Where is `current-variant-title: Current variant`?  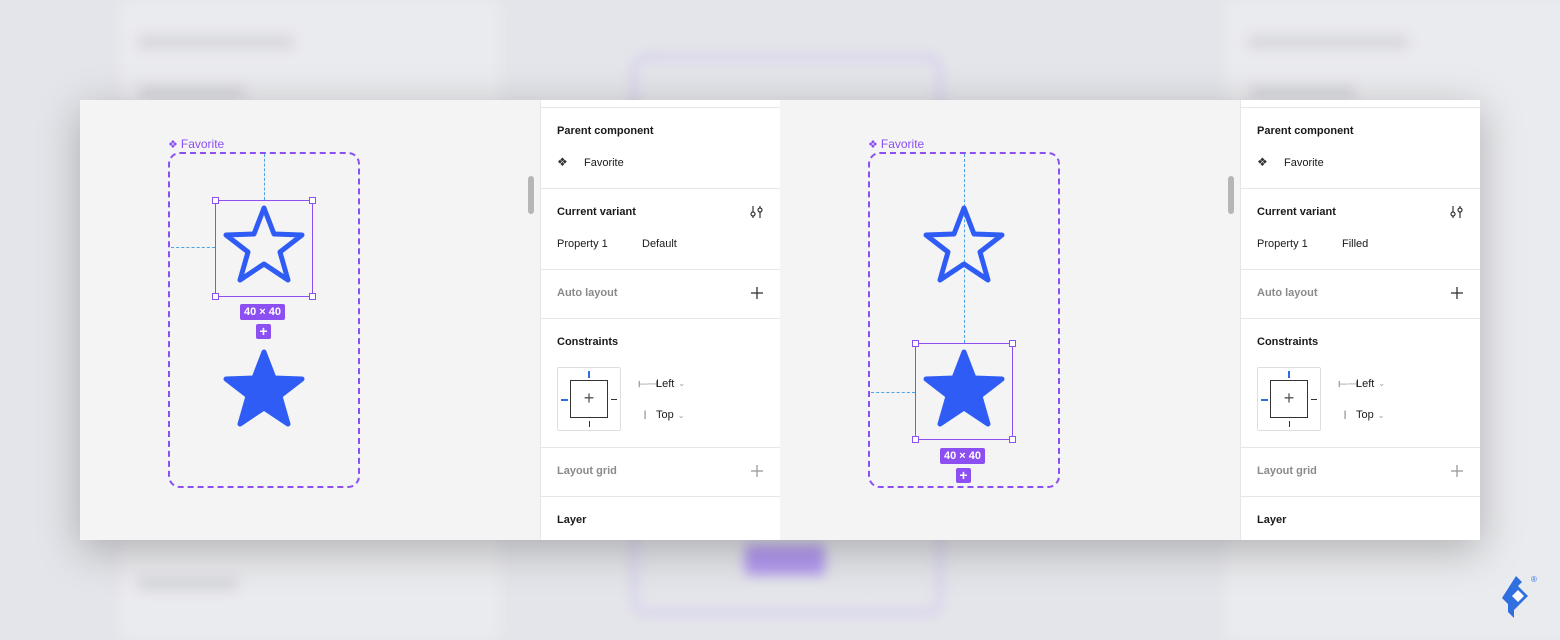 current-variant-title: Current variant is located at coordinates (1296, 212).